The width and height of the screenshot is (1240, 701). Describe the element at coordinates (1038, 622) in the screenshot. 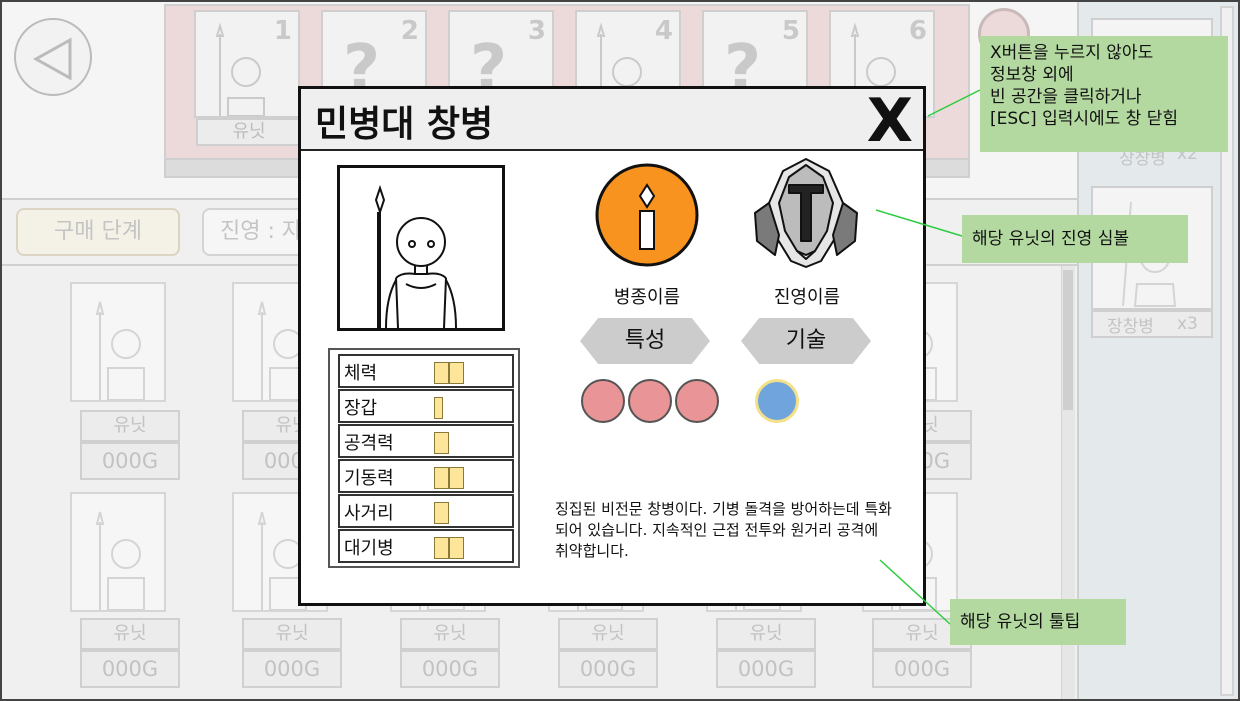

I see `tooltip-note: 해당 유닛의 툴팁` at that location.